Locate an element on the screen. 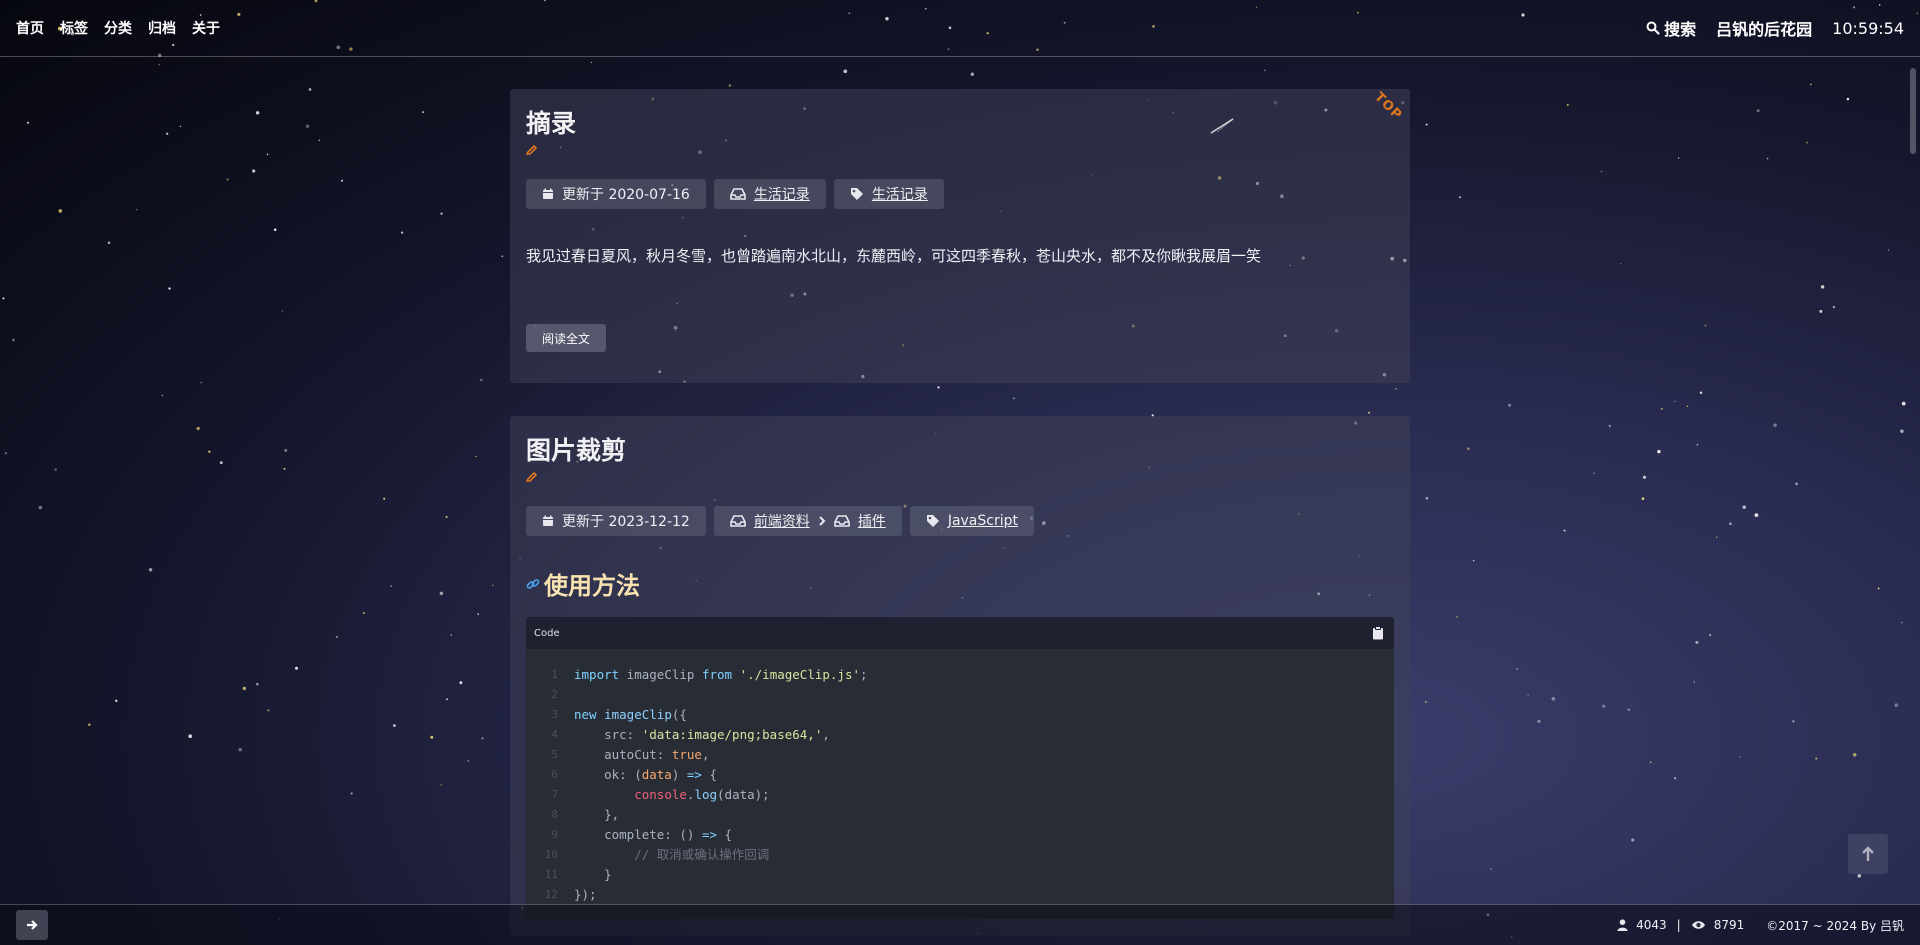 The height and width of the screenshot is (945, 1920). eye-icon is located at coordinates (1698, 925).